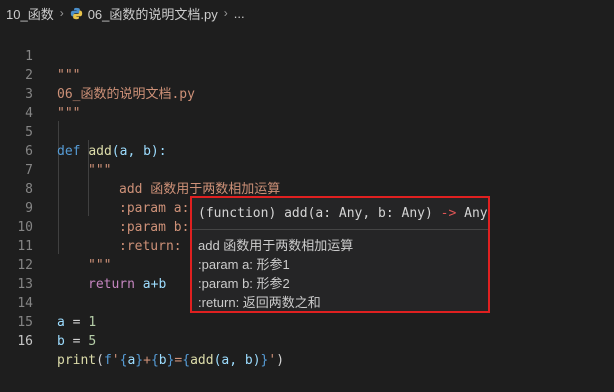 Image resolution: width=614 pixels, height=392 pixels. I want to click on print-call: print(f'{a}+{b}={add(a, b)}'), so click(170, 360).